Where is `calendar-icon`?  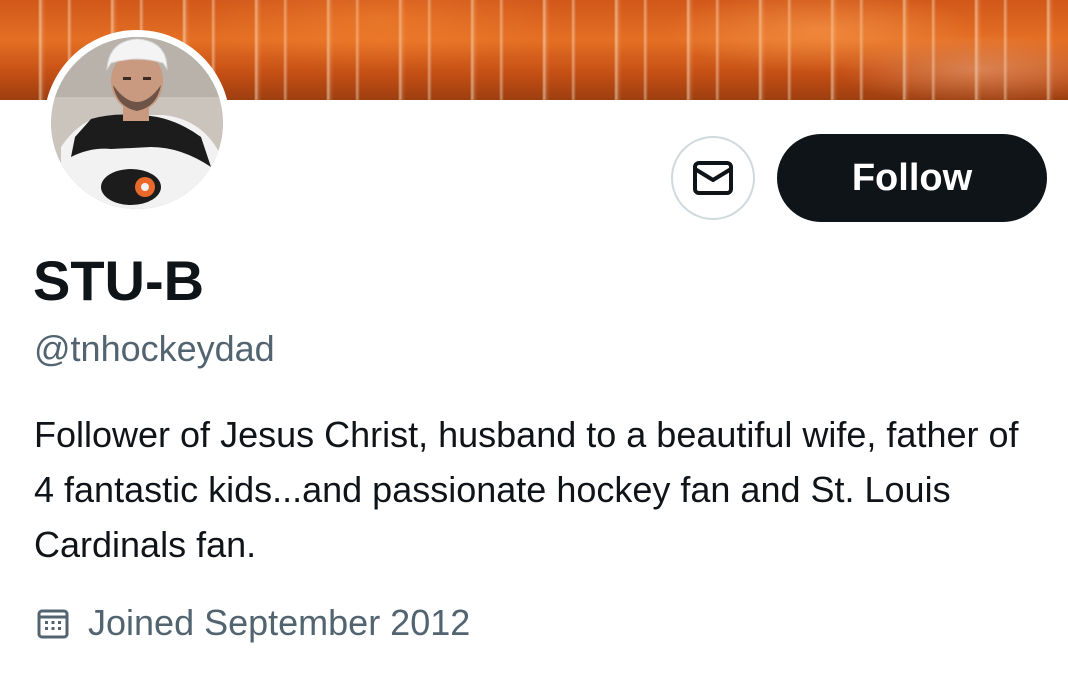
calendar-icon is located at coordinates (53, 624).